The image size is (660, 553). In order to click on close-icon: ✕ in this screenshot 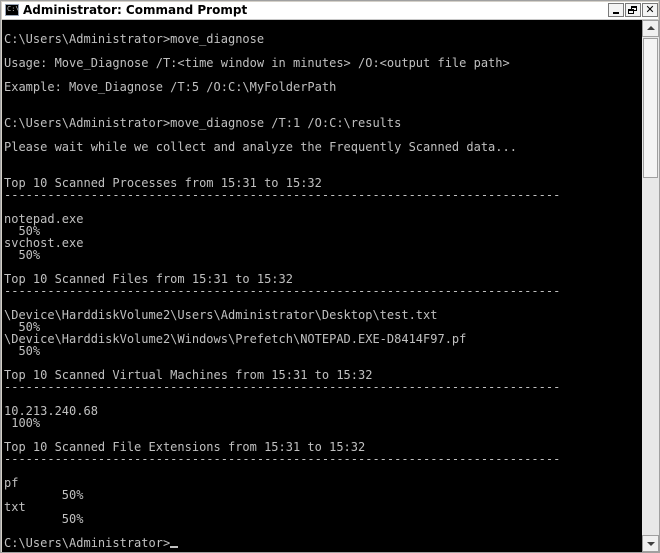, I will do `click(650, 9)`.